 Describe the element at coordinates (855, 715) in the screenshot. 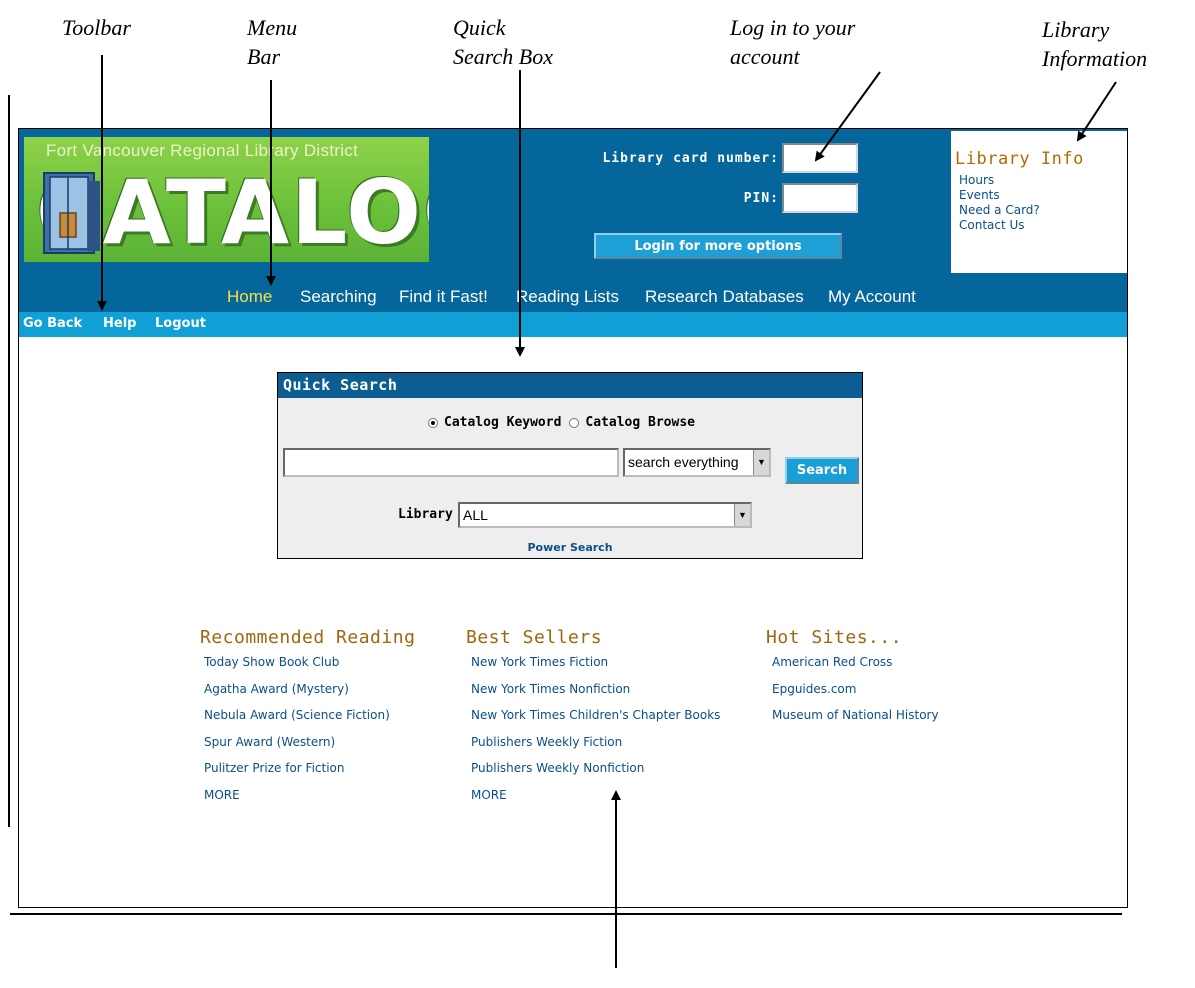

I see `link-museum-national-history: Museum of National History` at that location.